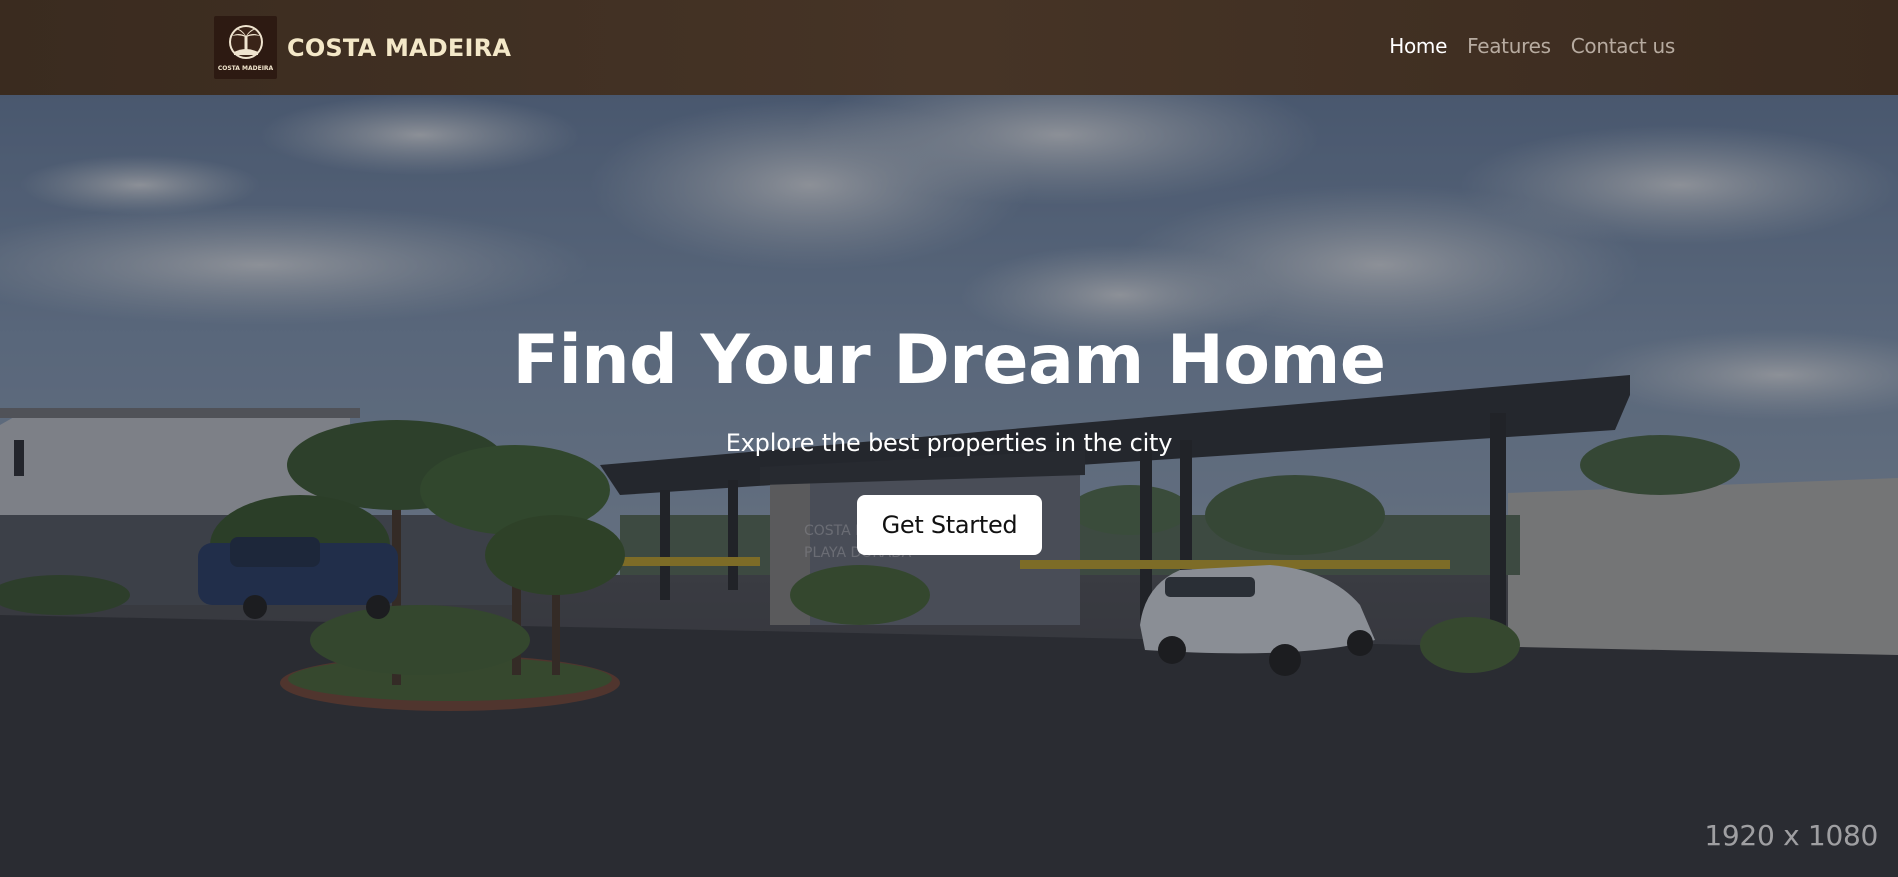 The width and height of the screenshot is (1898, 877). Describe the element at coordinates (245, 68) in the screenshot. I see `logo-text: COSTA MADEIRA` at that location.